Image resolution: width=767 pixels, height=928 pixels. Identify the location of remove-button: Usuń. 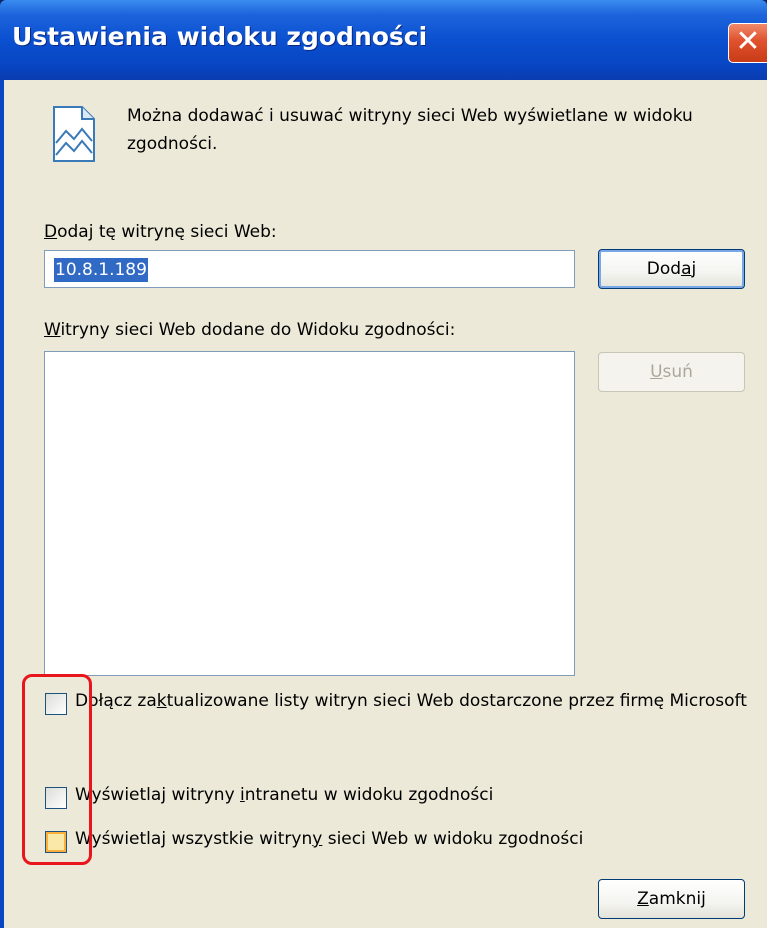
(671, 372).